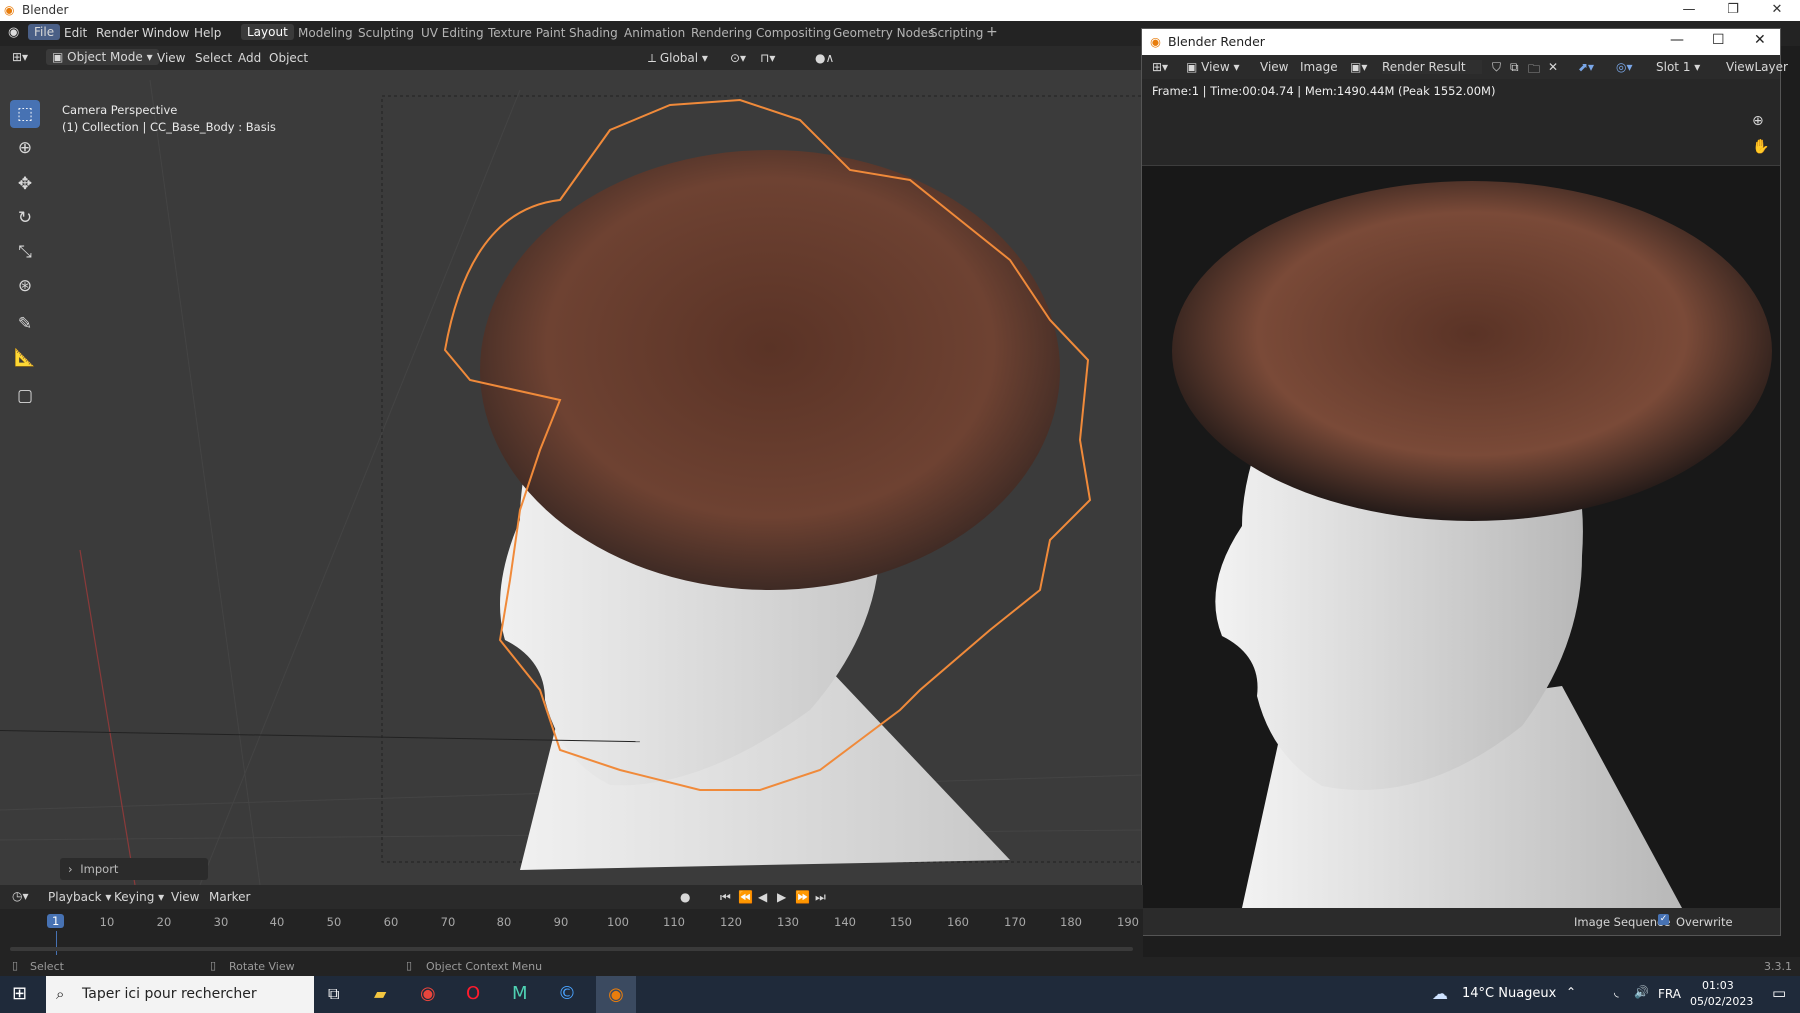 Image resolution: width=1800 pixels, height=1013 pixels. I want to click on jump-start-icon: ⏮, so click(725, 897).